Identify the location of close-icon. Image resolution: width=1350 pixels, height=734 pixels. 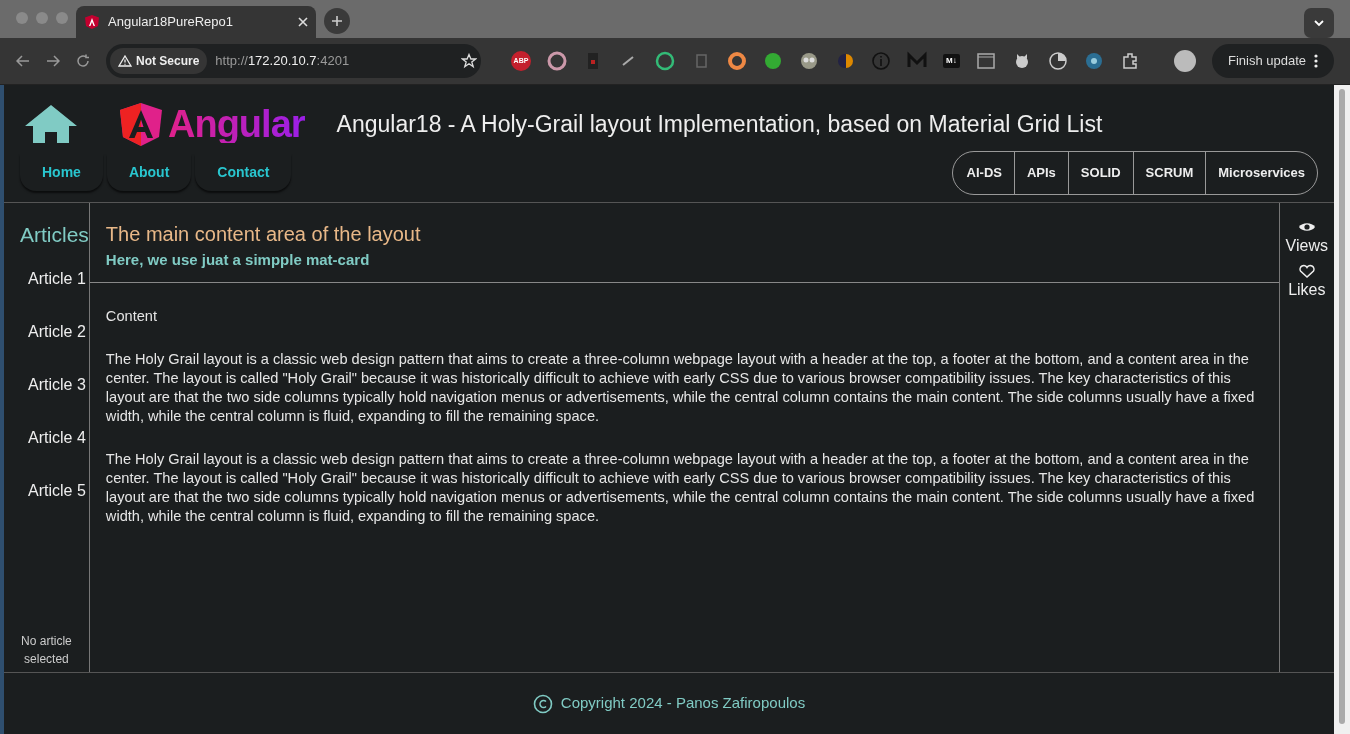
(303, 22).